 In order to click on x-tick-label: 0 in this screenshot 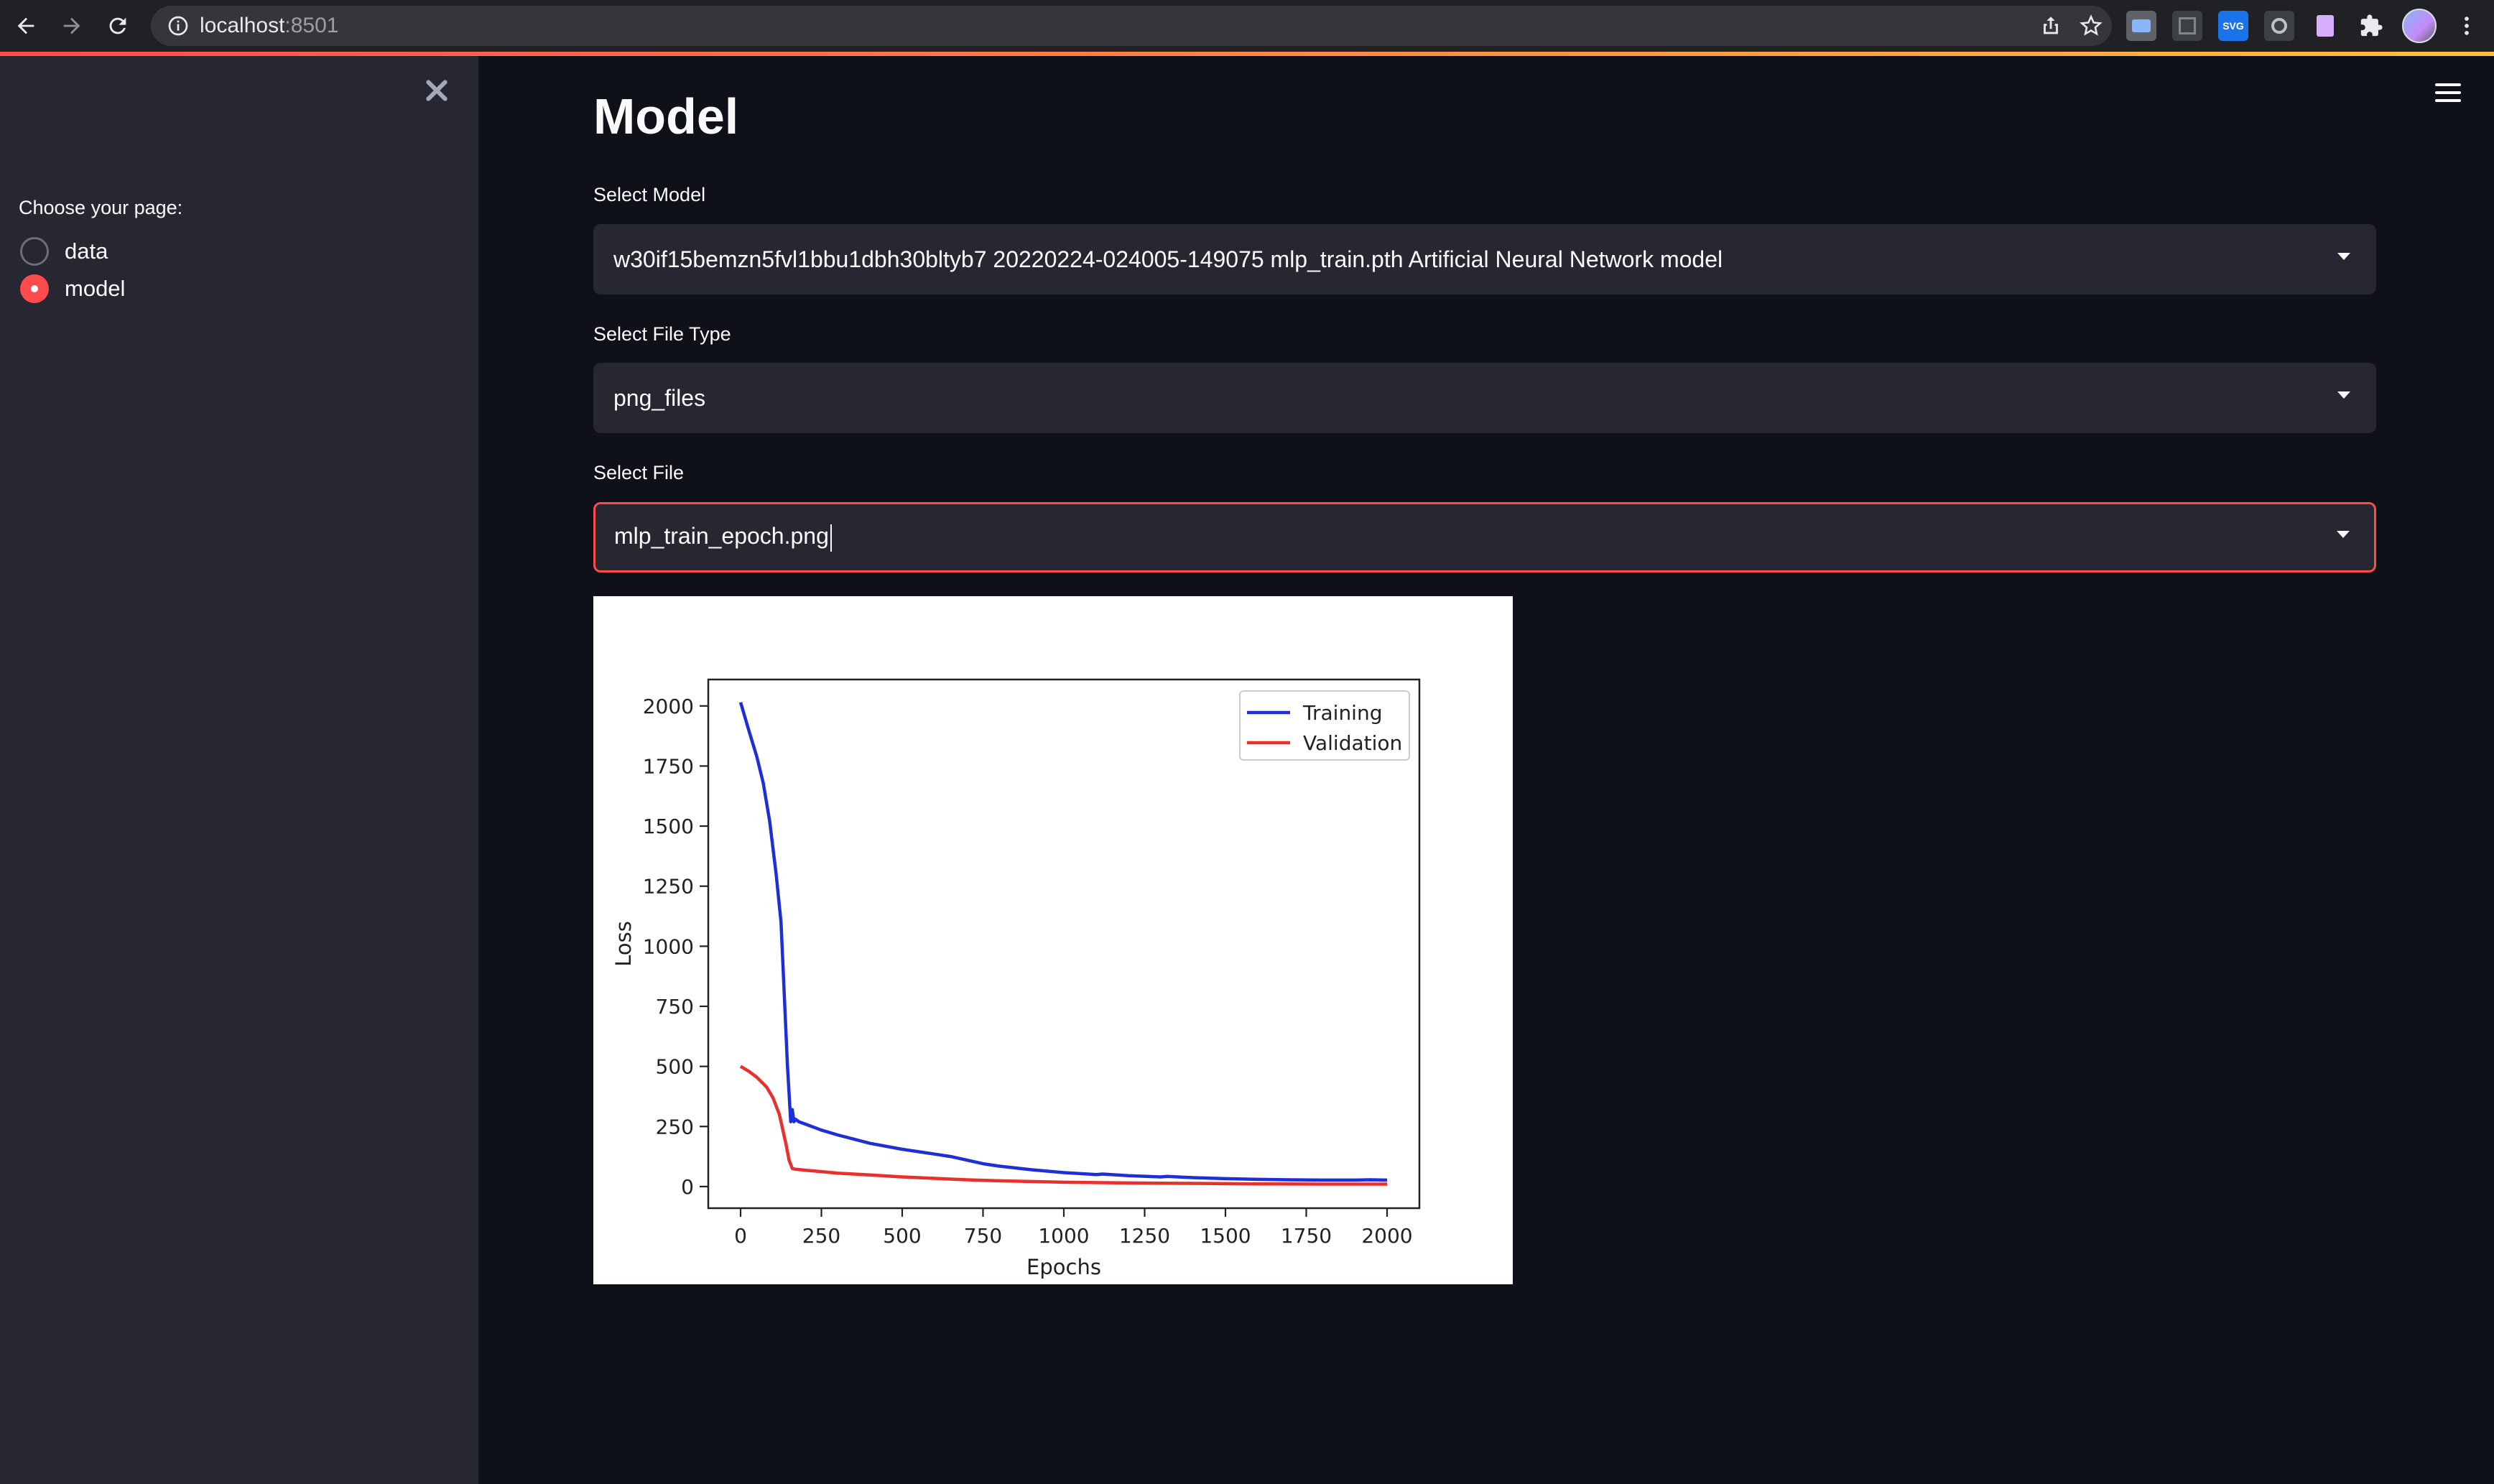, I will do `click(741, 1236)`.